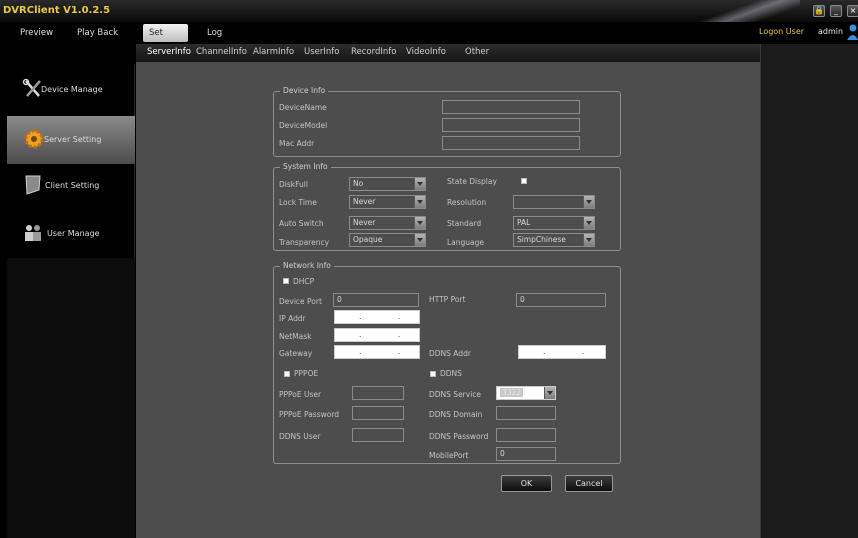 This screenshot has width=858, height=538. Describe the element at coordinates (321, 52) in the screenshot. I see `tab-userinfo: UserInfo` at that location.